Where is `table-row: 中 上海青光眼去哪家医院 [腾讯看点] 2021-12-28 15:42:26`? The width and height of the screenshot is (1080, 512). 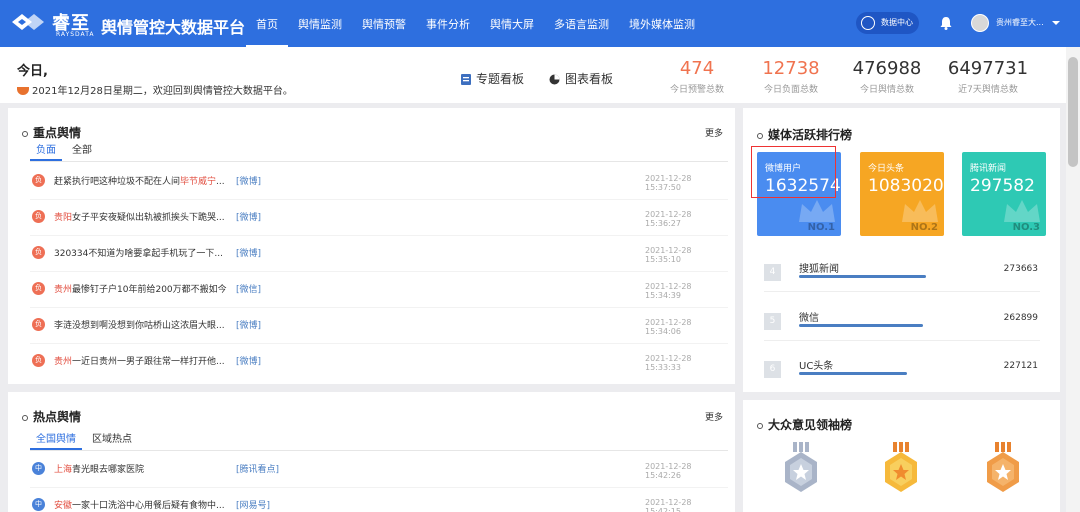 table-row: 中 上海青光眼去哪家医院 [腾讯看点] 2021-12-28 15:42:26 is located at coordinates (379, 470).